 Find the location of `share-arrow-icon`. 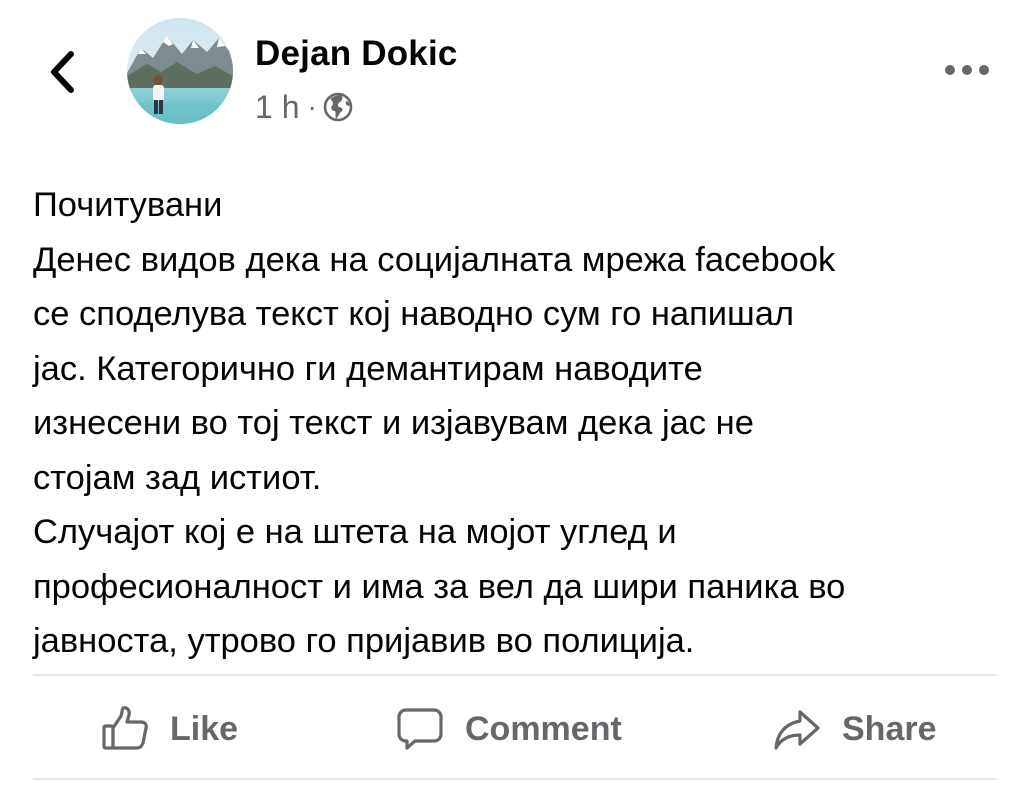

share-arrow-icon is located at coordinates (797, 729).